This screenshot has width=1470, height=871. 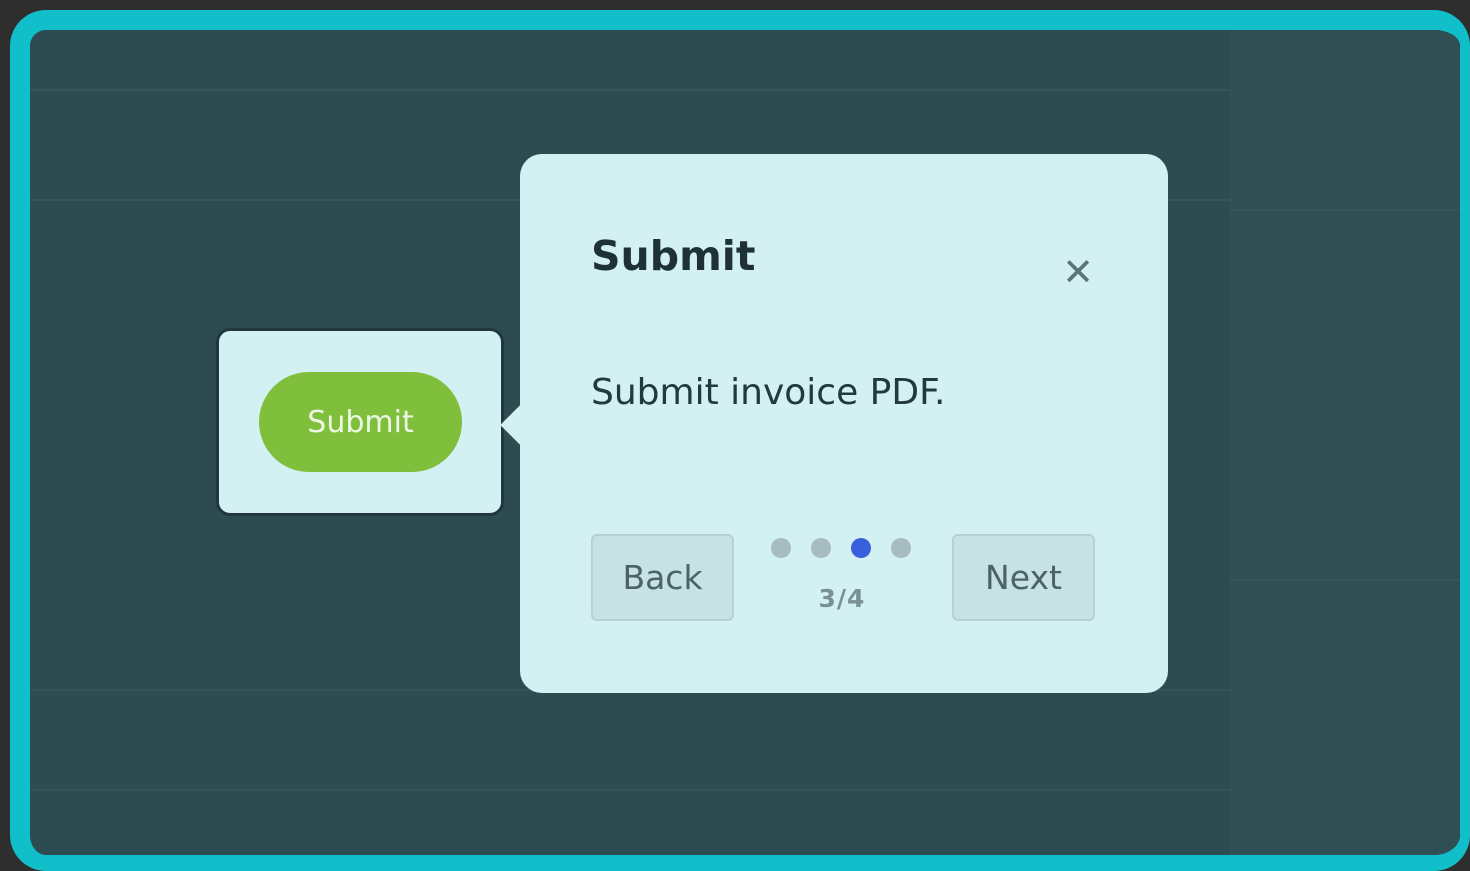 What do you see at coordinates (842, 598) in the screenshot?
I see `step-counter: 3/4` at bounding box center [842, 598].